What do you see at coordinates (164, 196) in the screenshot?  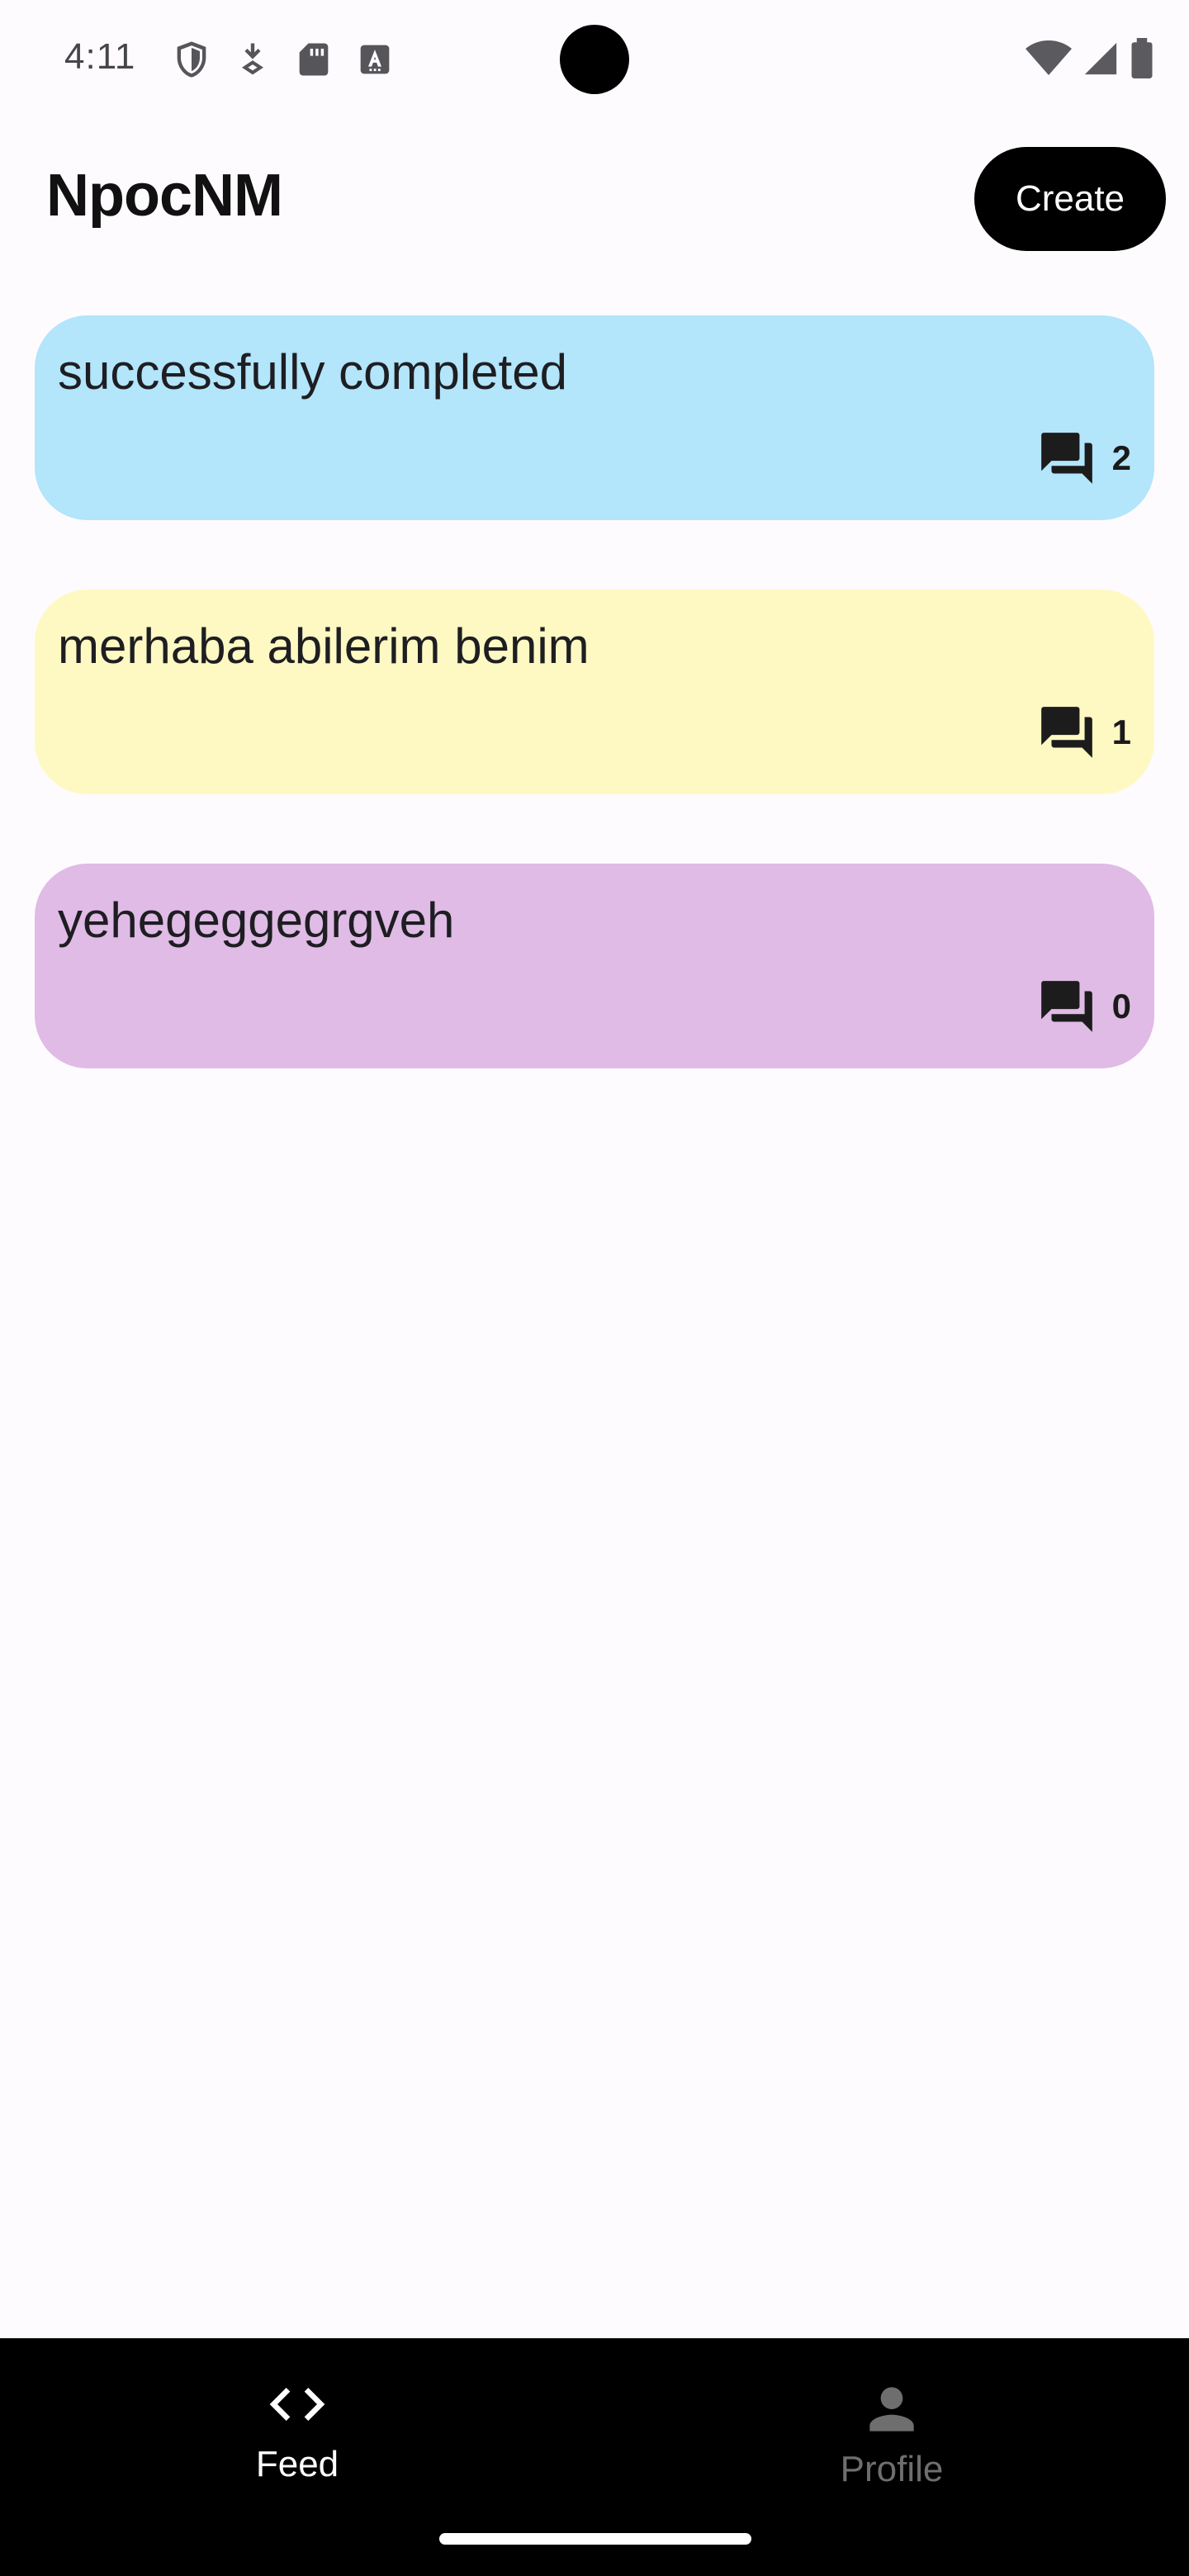 I see `app-title: NpocNM` at bounding box center [164, 196].